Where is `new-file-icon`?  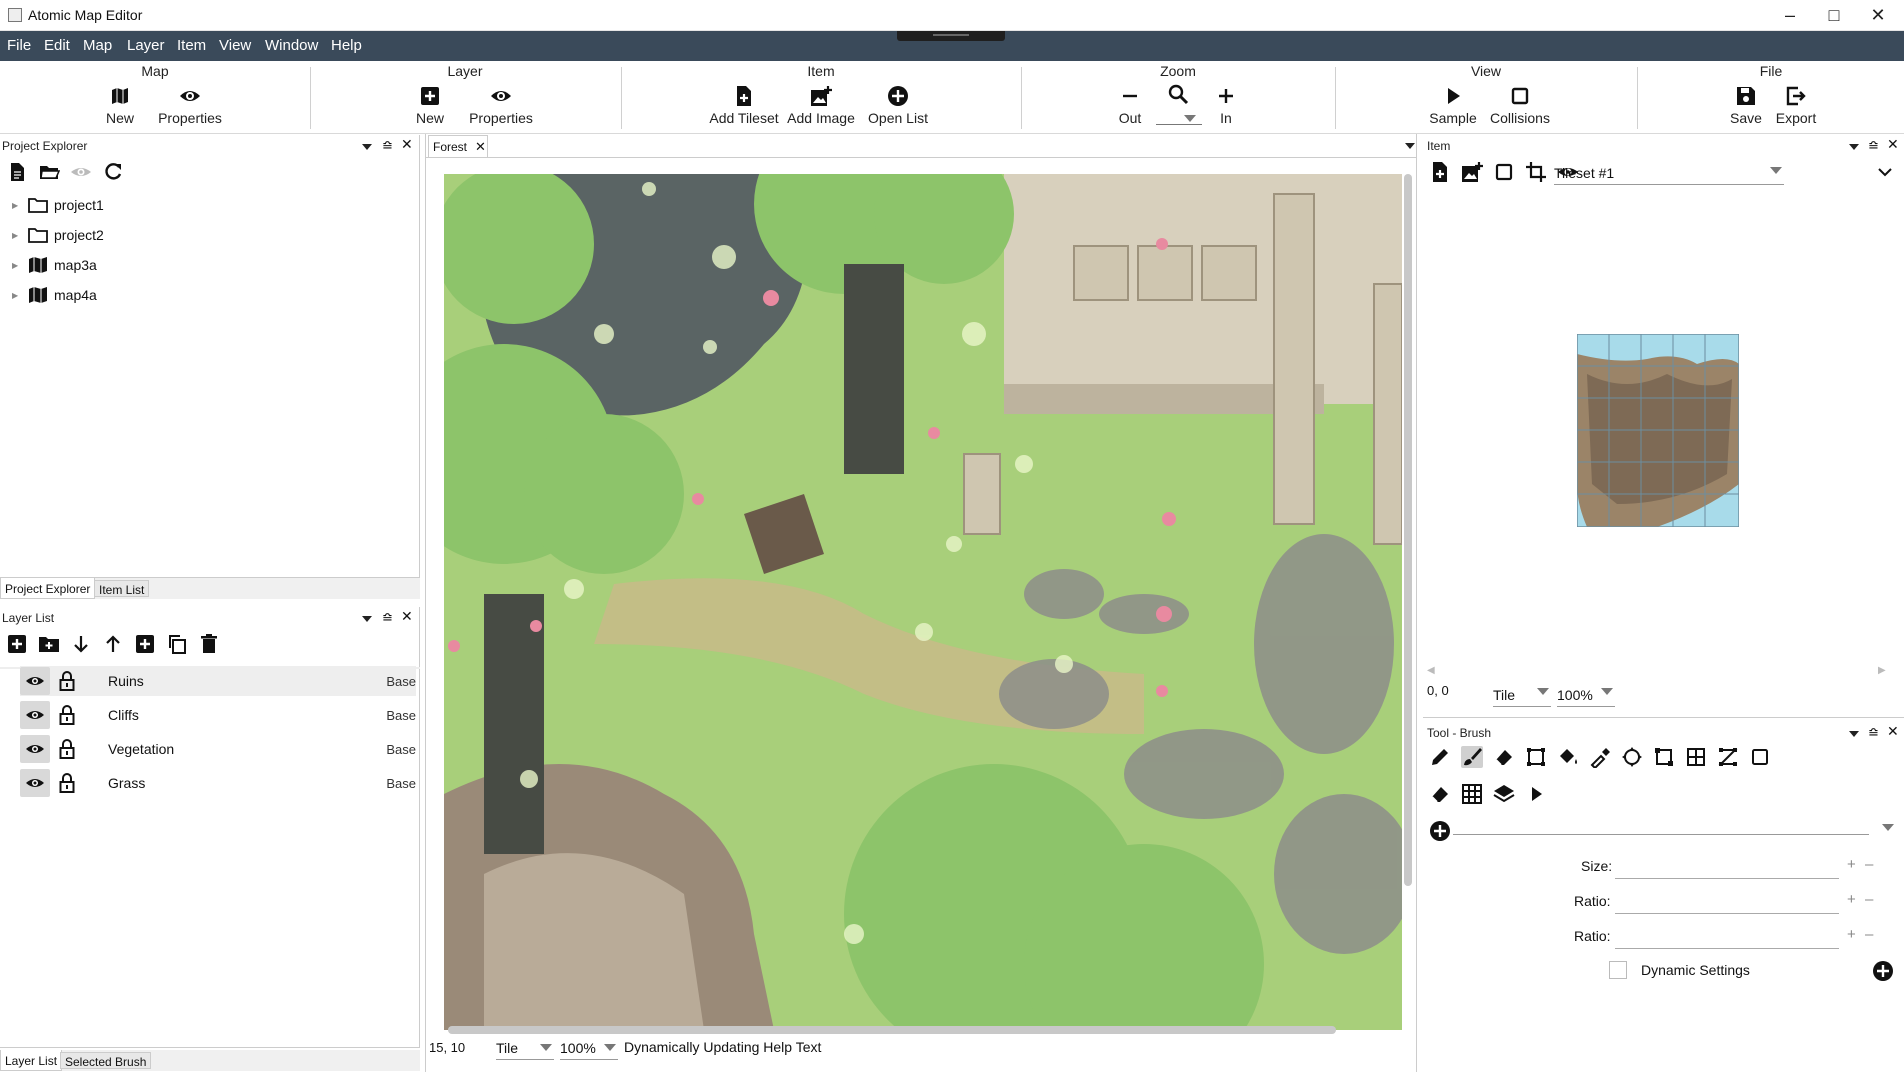 new-file-icon is located at coordinates (17, 172).